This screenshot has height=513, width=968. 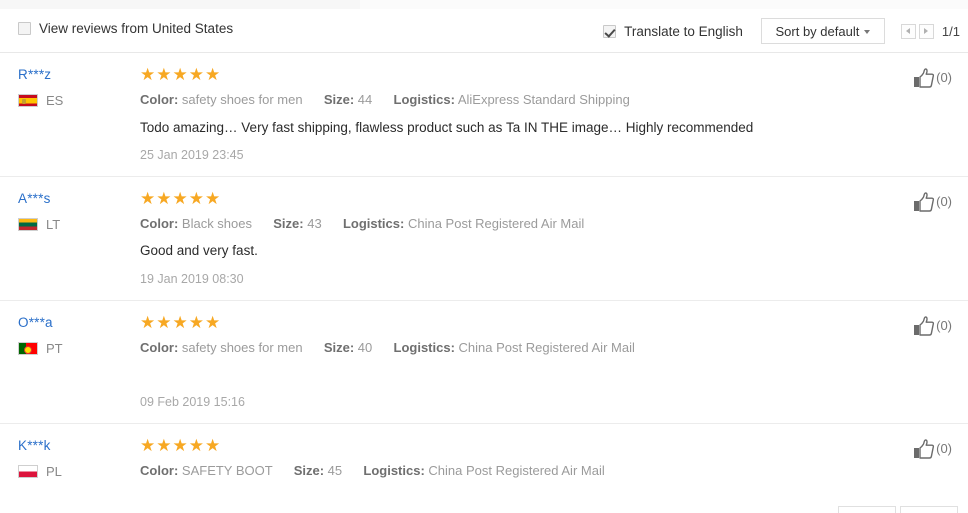 I want to click on arrow-right-icon, so click(x=926, y=31).